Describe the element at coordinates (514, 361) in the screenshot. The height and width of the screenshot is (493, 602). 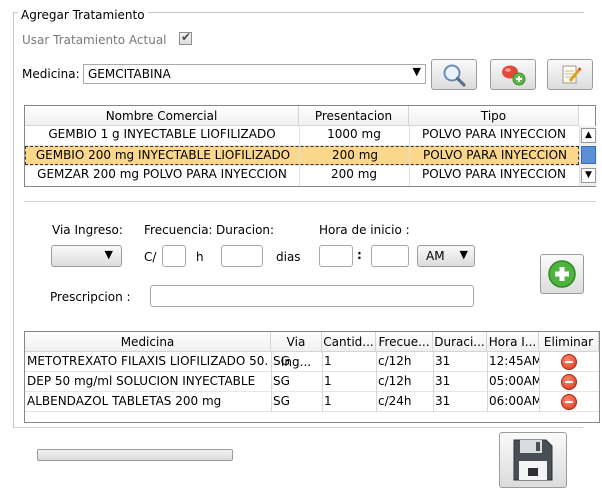
I see `cell-hora: 12:45AM` at that location.